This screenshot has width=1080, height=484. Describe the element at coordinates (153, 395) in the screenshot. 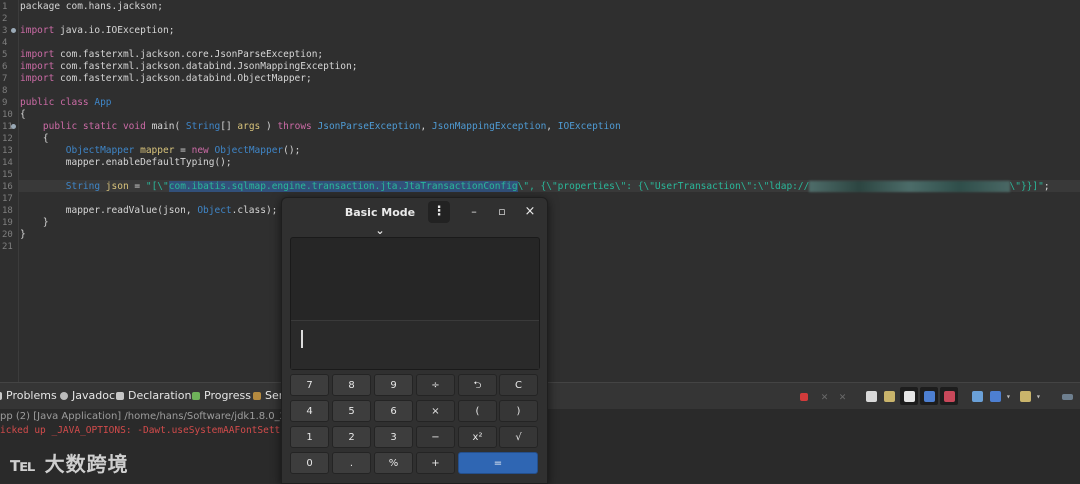

I see `tab-declaration: Declaration` at that location.